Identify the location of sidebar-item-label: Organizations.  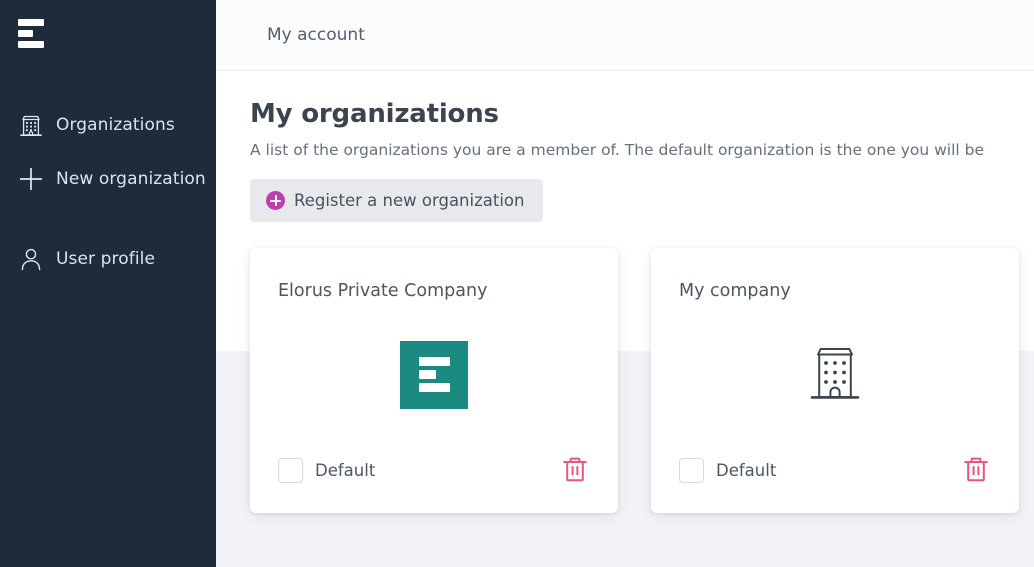
(115, 125).